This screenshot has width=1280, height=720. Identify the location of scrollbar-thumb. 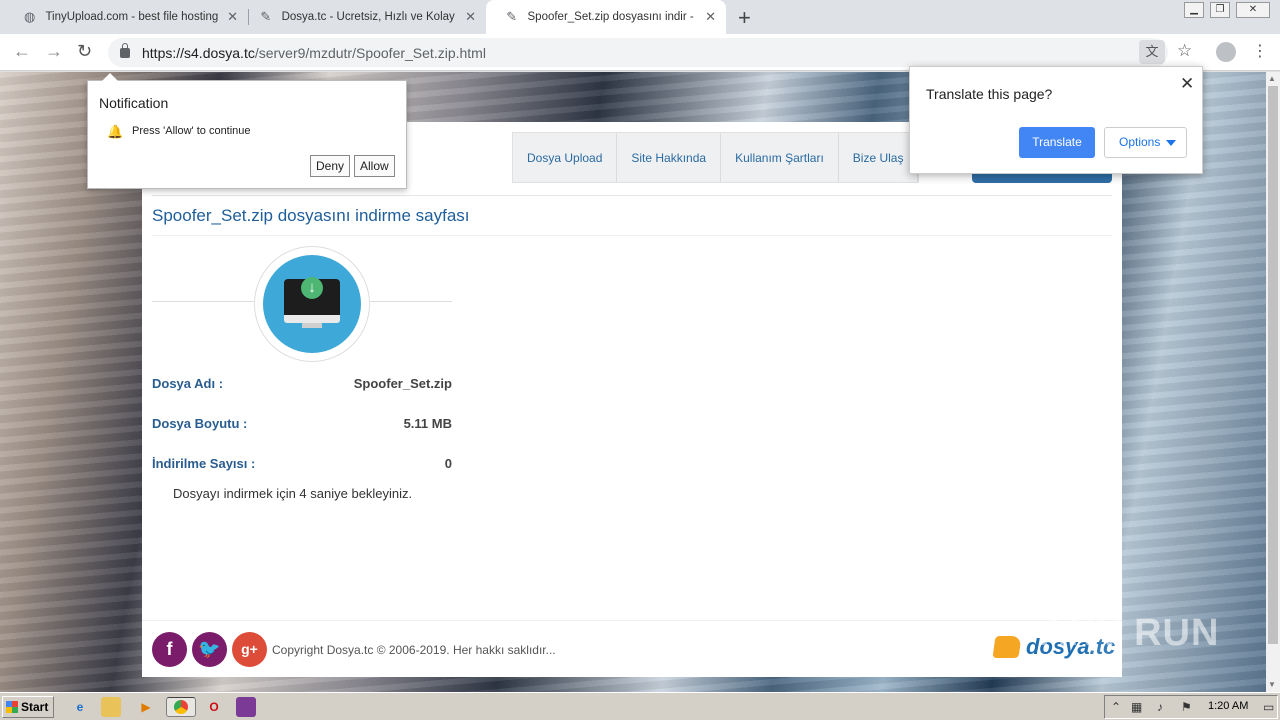
(1273, 365).